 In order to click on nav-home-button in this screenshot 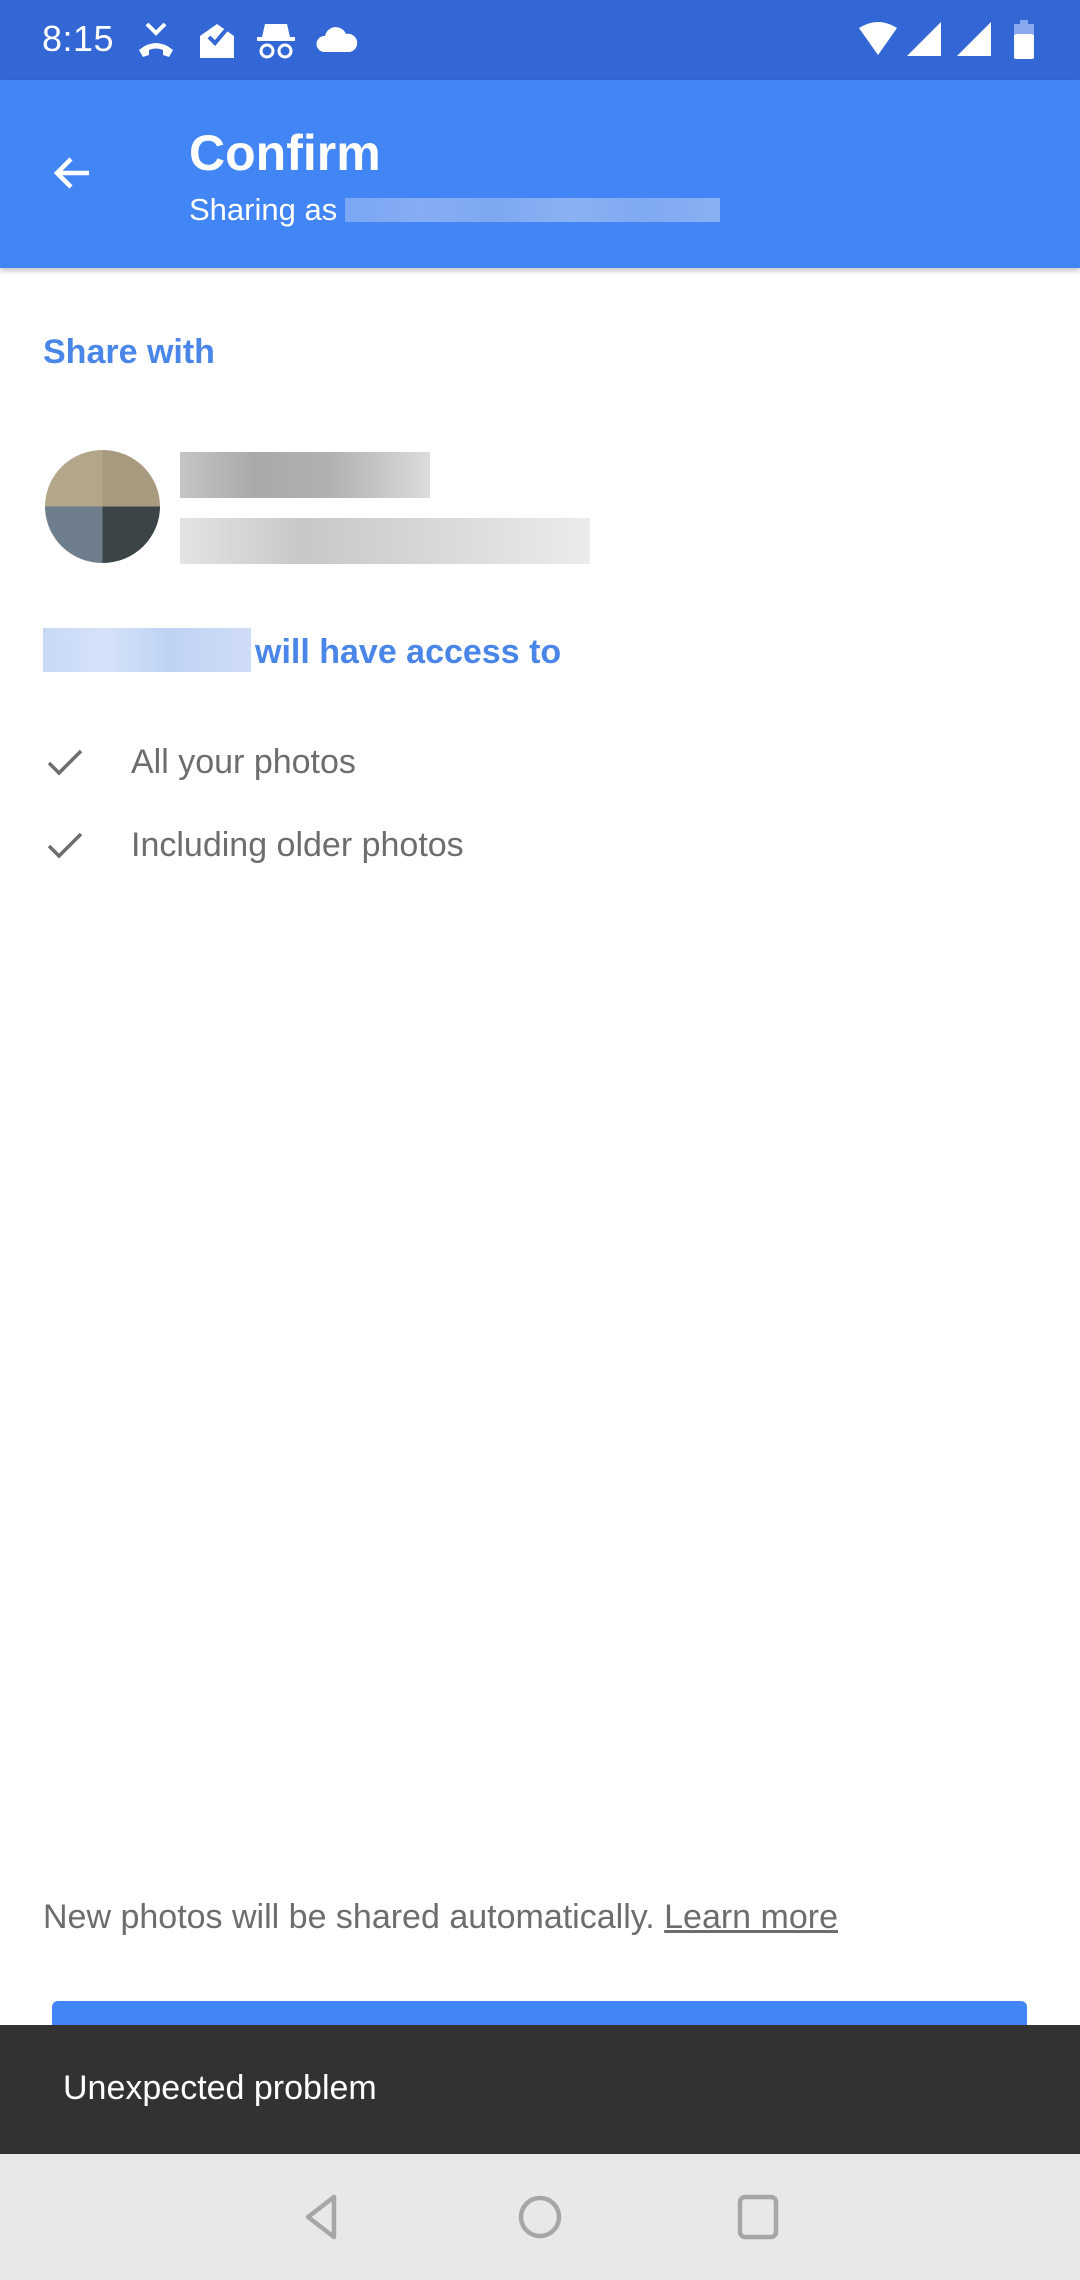, I will do `click(540, 2217)`.